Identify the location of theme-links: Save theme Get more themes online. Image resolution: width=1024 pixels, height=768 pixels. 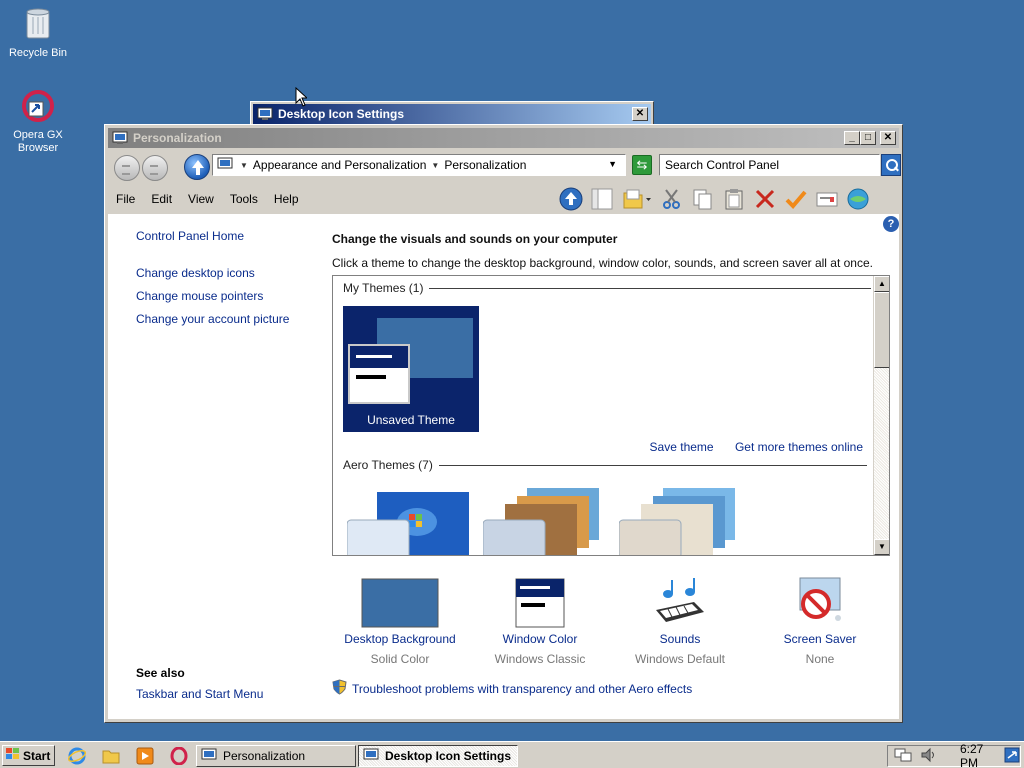
(747, 447).